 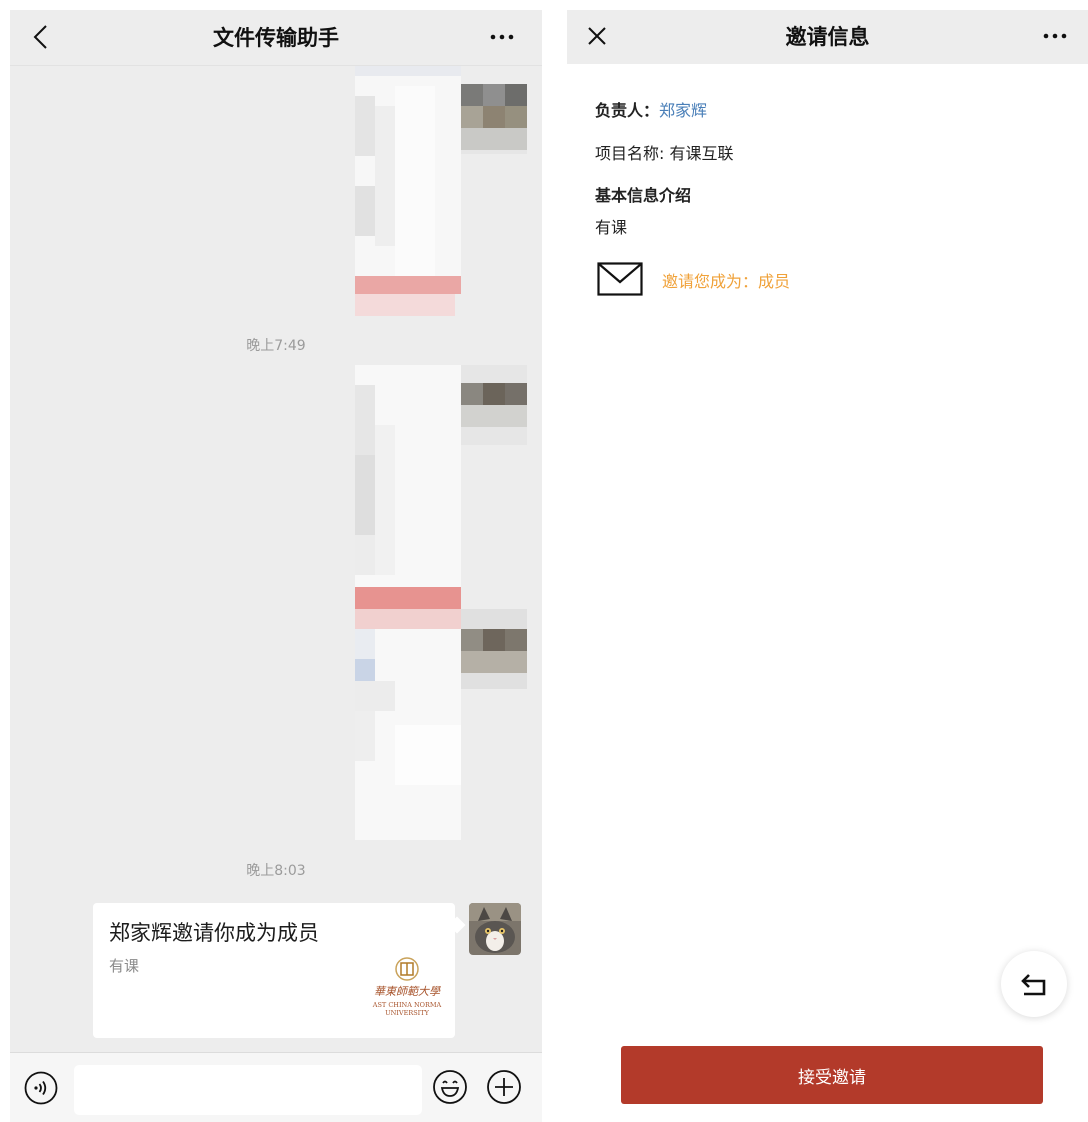 What do you see at coordinates (664, 153) in the screenshot?
I see `project-name: 项目名称: 有课互联` at bounding box center [664, 153].